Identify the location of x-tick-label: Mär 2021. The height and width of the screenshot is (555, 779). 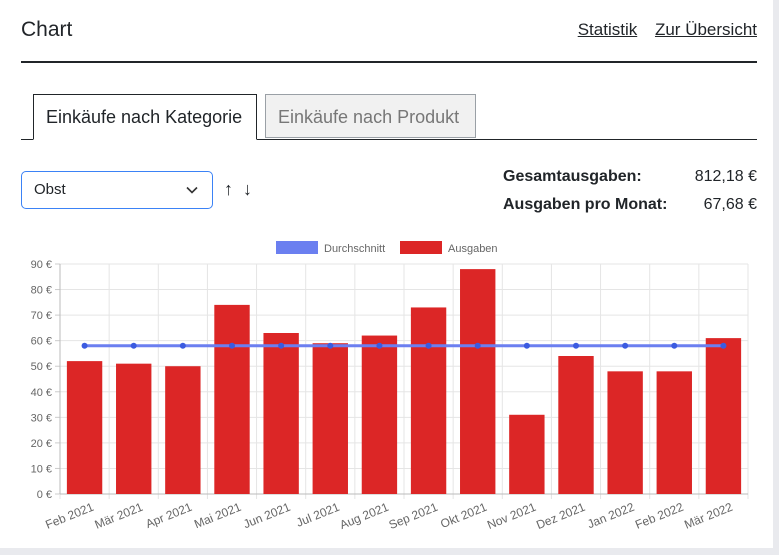
(119, 516).